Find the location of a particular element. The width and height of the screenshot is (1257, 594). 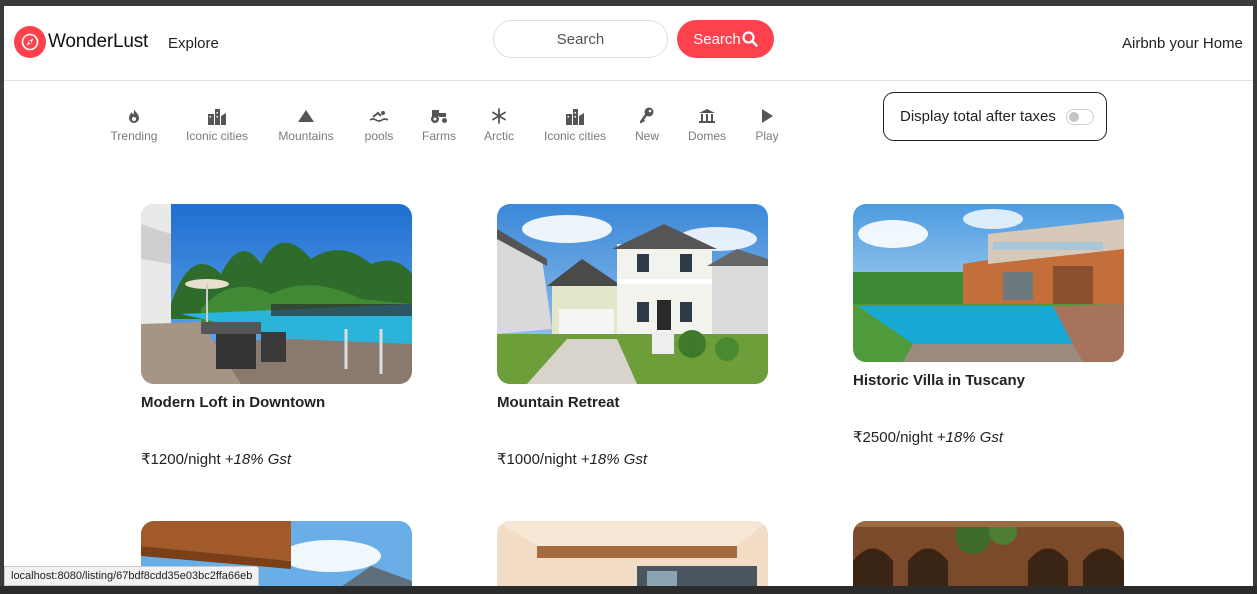

listing-card: Mountain Retreat ₹1000/night +18% Gst is located at coordinates (632, 336).